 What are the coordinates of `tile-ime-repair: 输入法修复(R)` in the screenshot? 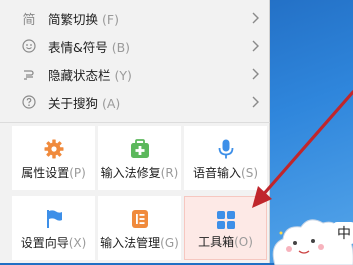 It's located at (139, 158).